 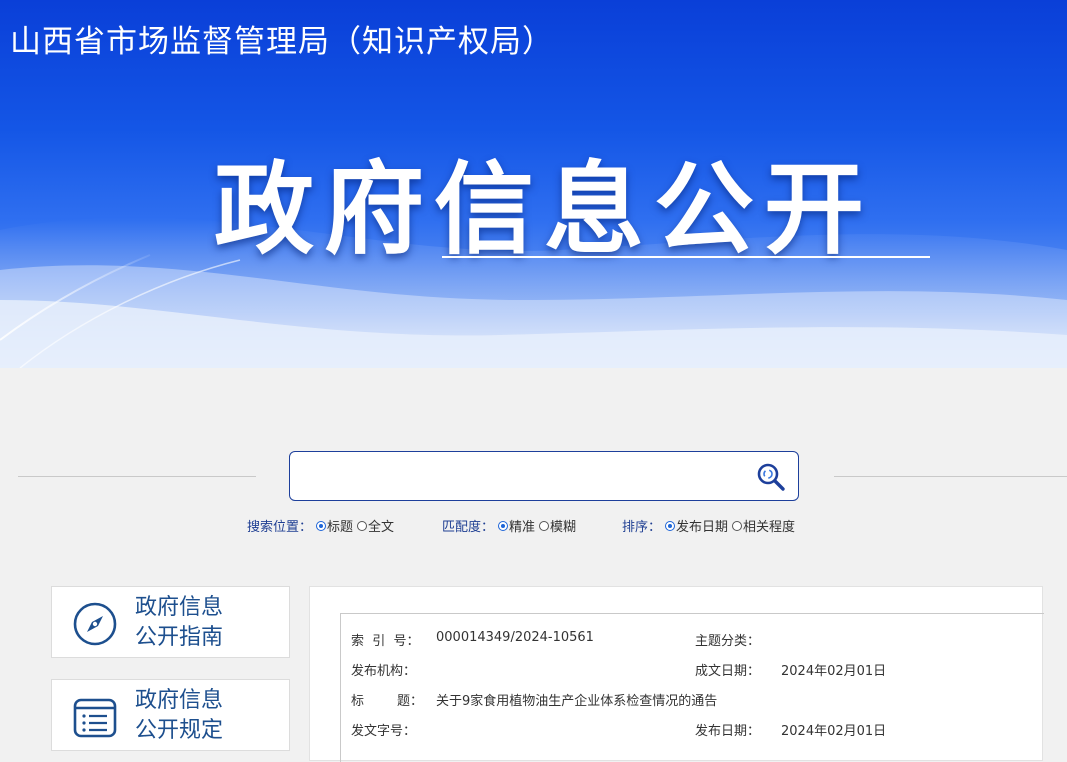 What do you see at coordinates (95, 718) in the screenshot?
I see `document-list-icon` at bounding box center [95, 718].